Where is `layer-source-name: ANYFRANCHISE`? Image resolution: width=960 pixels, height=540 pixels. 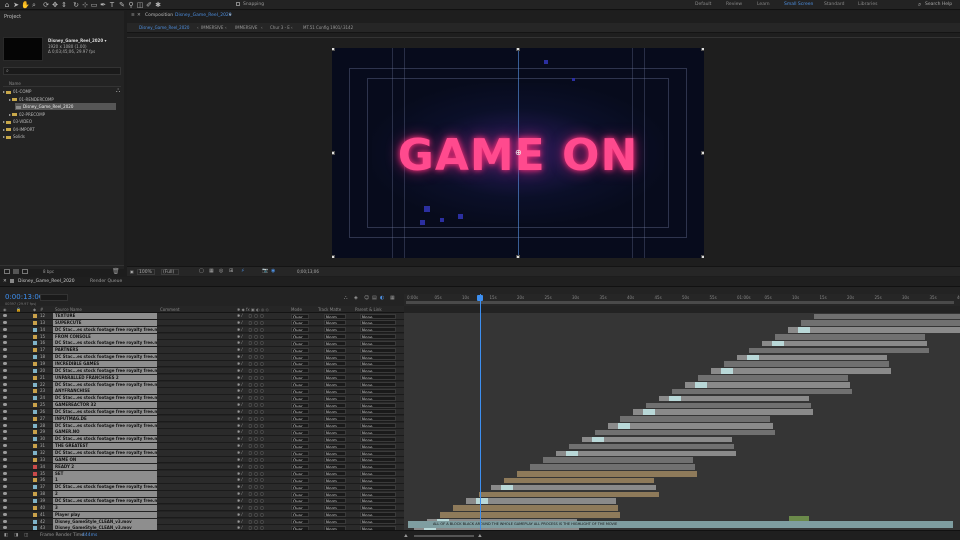
layer-source-name: ANYFRANCHISE is located at coordinates (105, 391).